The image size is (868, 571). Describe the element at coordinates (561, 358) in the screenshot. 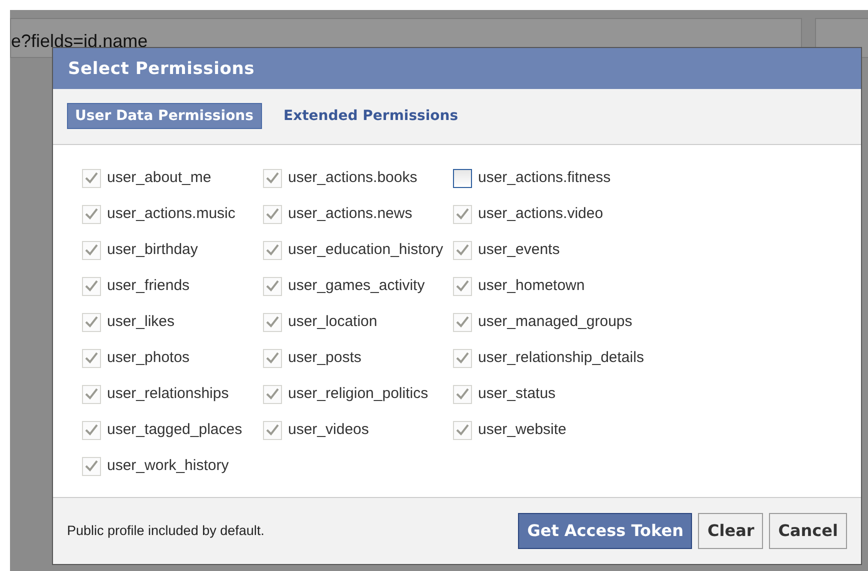

I see `permission-label: user_relationship_details` at that location.